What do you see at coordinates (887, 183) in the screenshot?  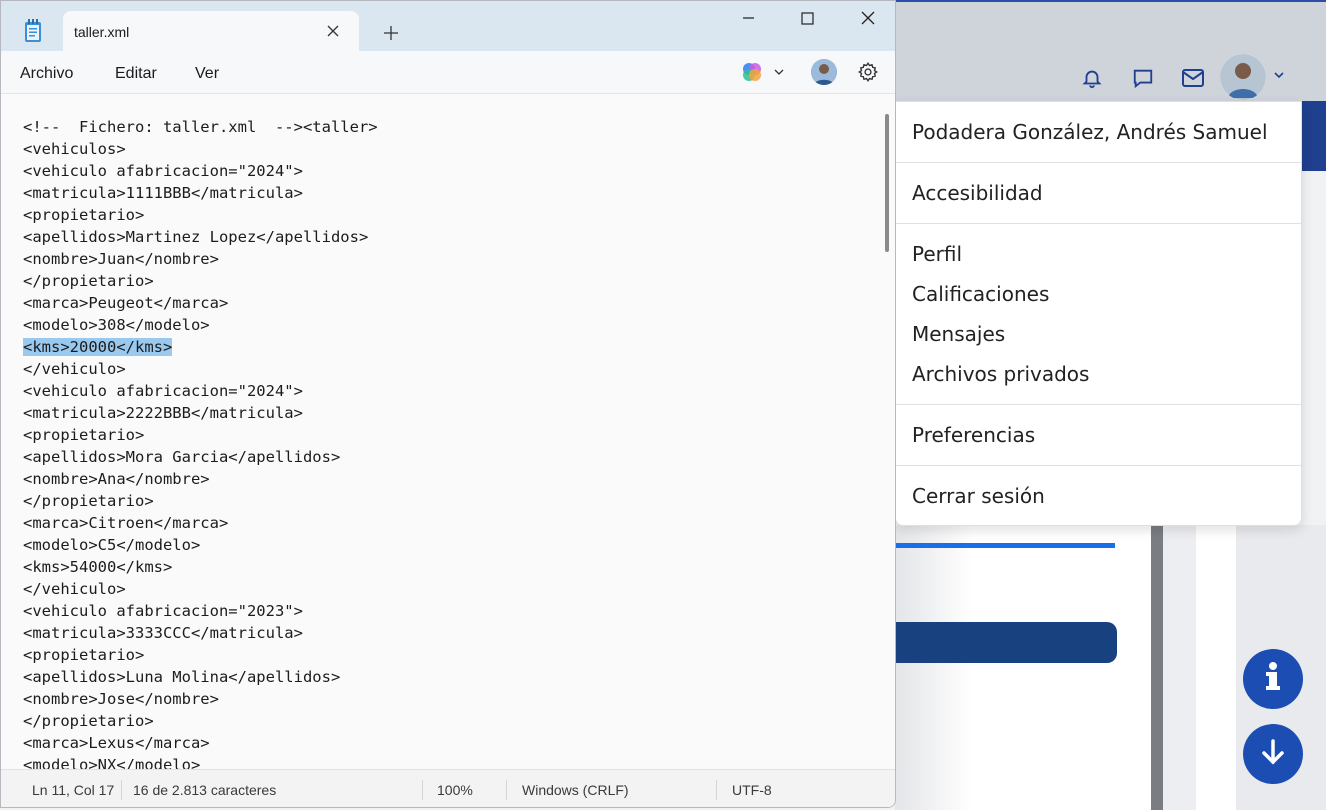 I see `vertical-scrollbar` at bounding box center [887, 183].